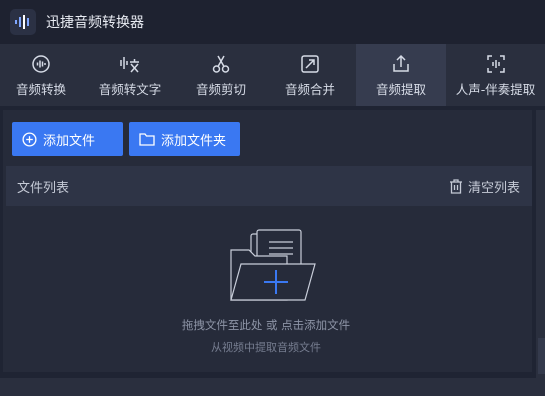 The height and width of the screenshot is (396, 545). Describe the element at coordinates (493, 188) in the screenshot. I see `clear-list-label: 清空列表` at that location.